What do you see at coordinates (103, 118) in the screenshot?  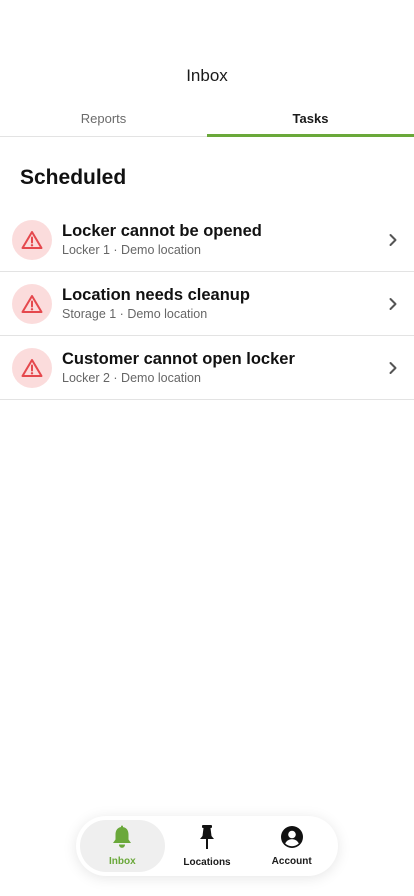 I see `tab-reports: Reports` at bounding box center [103, 118].